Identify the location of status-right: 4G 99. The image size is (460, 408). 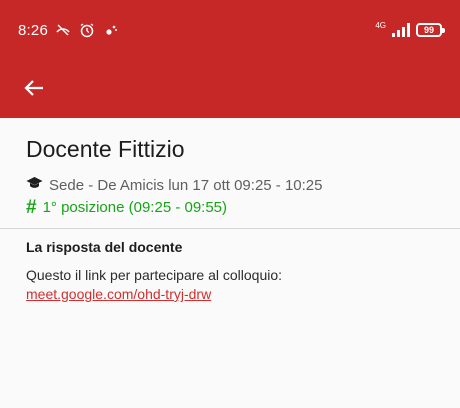
(410, 30).